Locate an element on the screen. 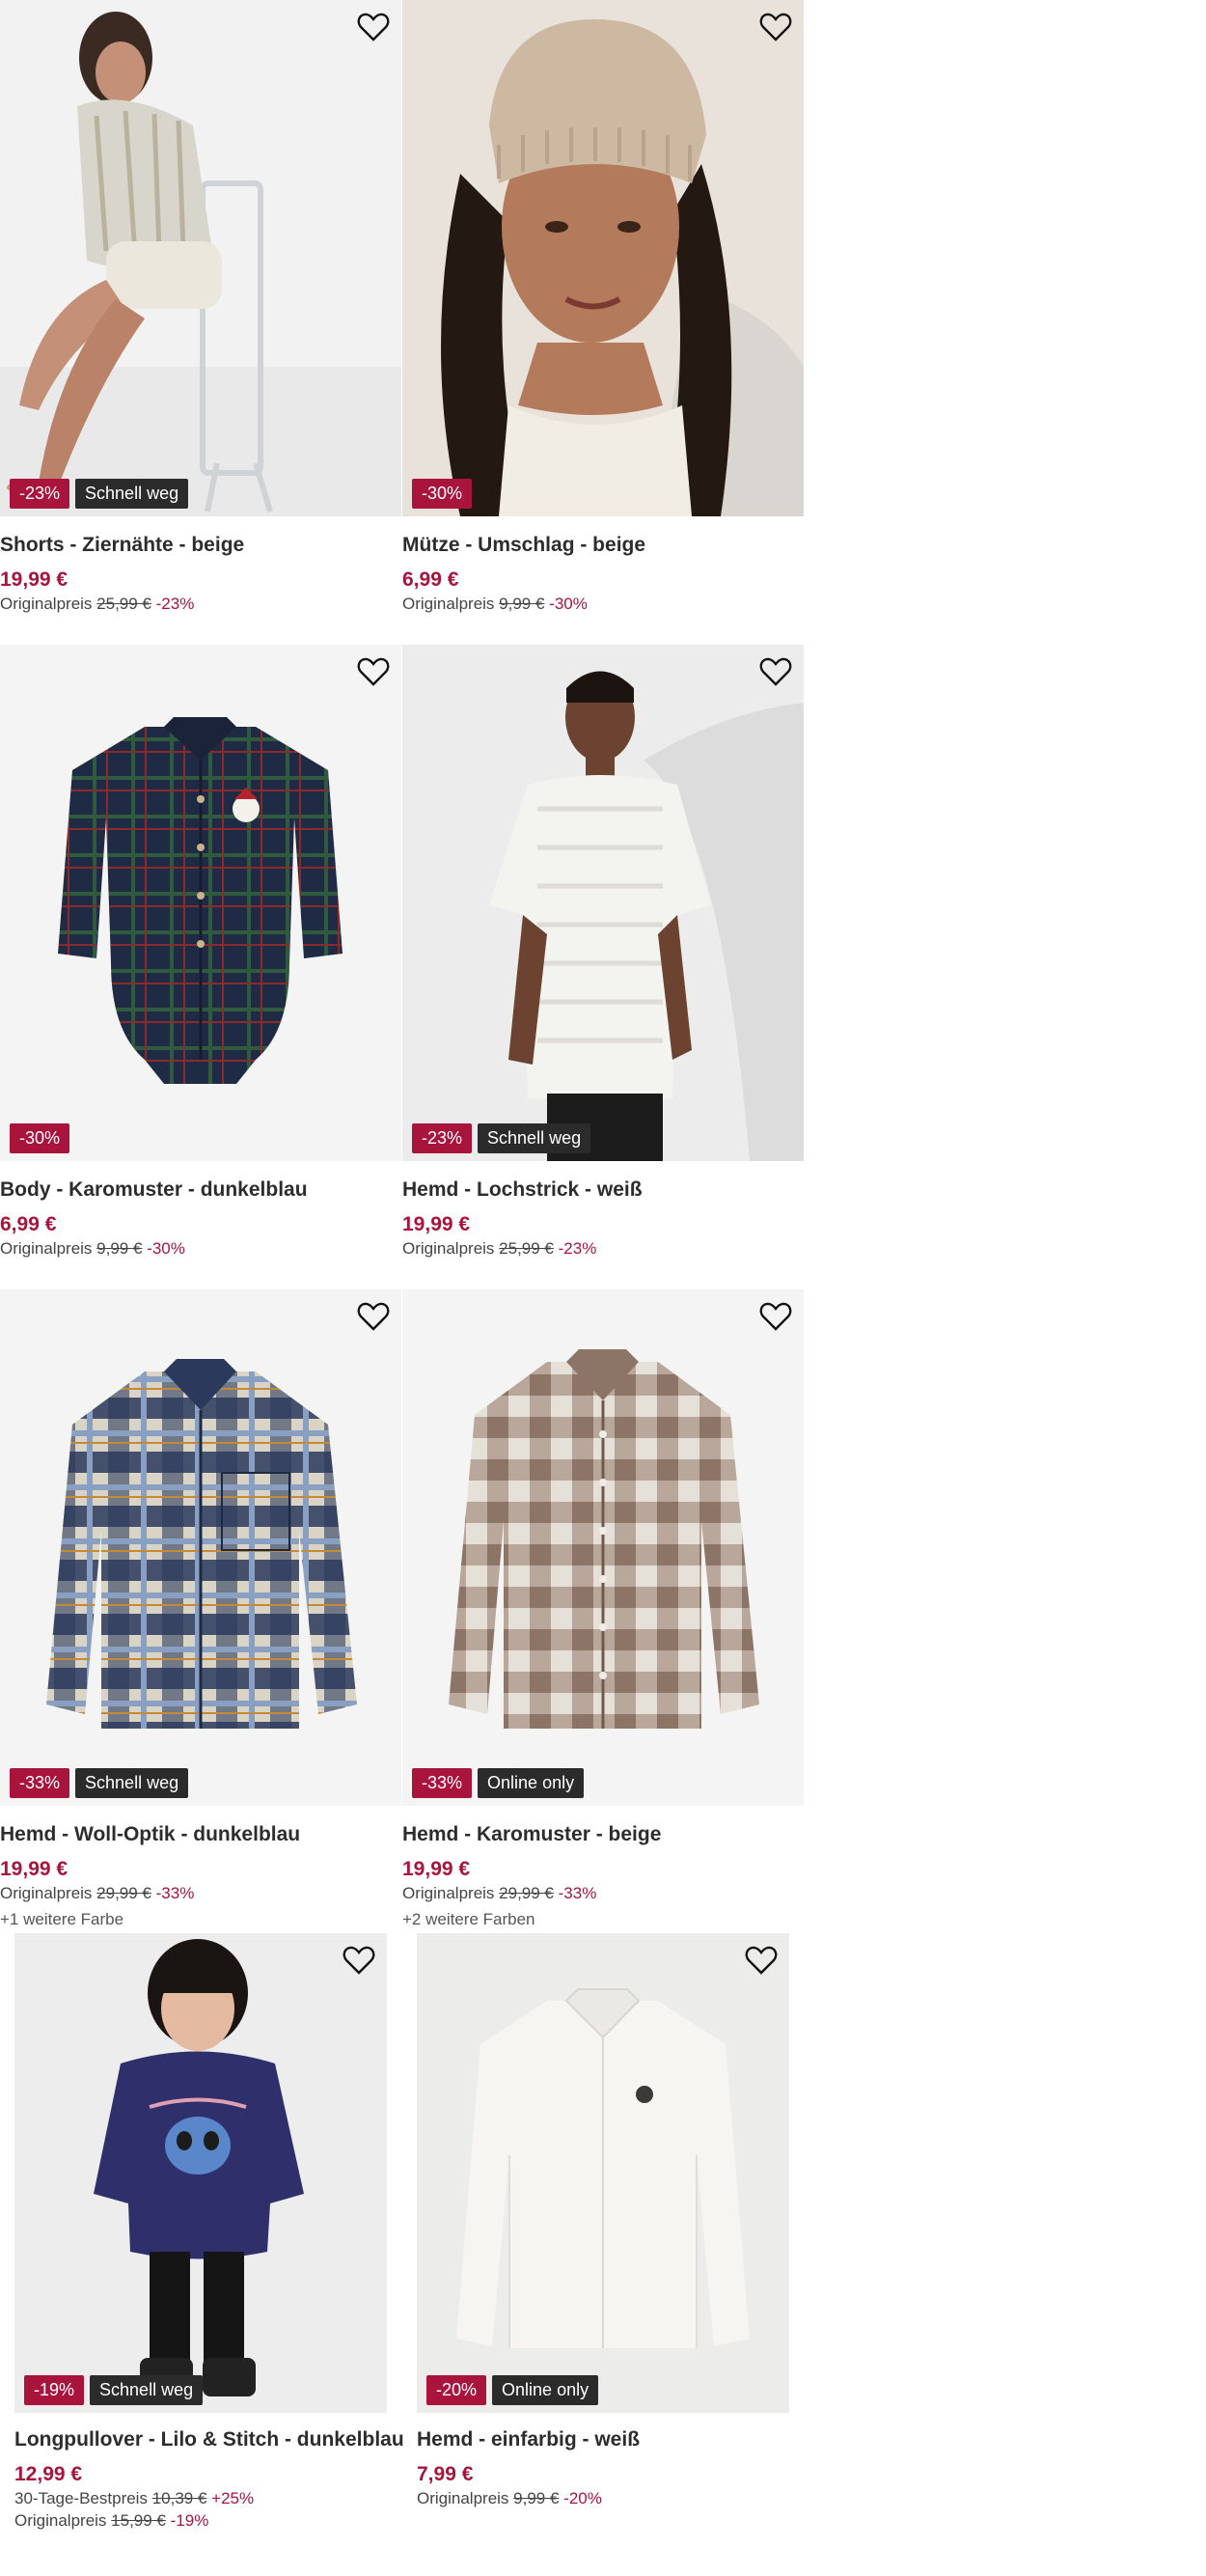 The image size is (1206, 2576). girl-stitch-pullover-icon is located at coordinates (199, 2167).